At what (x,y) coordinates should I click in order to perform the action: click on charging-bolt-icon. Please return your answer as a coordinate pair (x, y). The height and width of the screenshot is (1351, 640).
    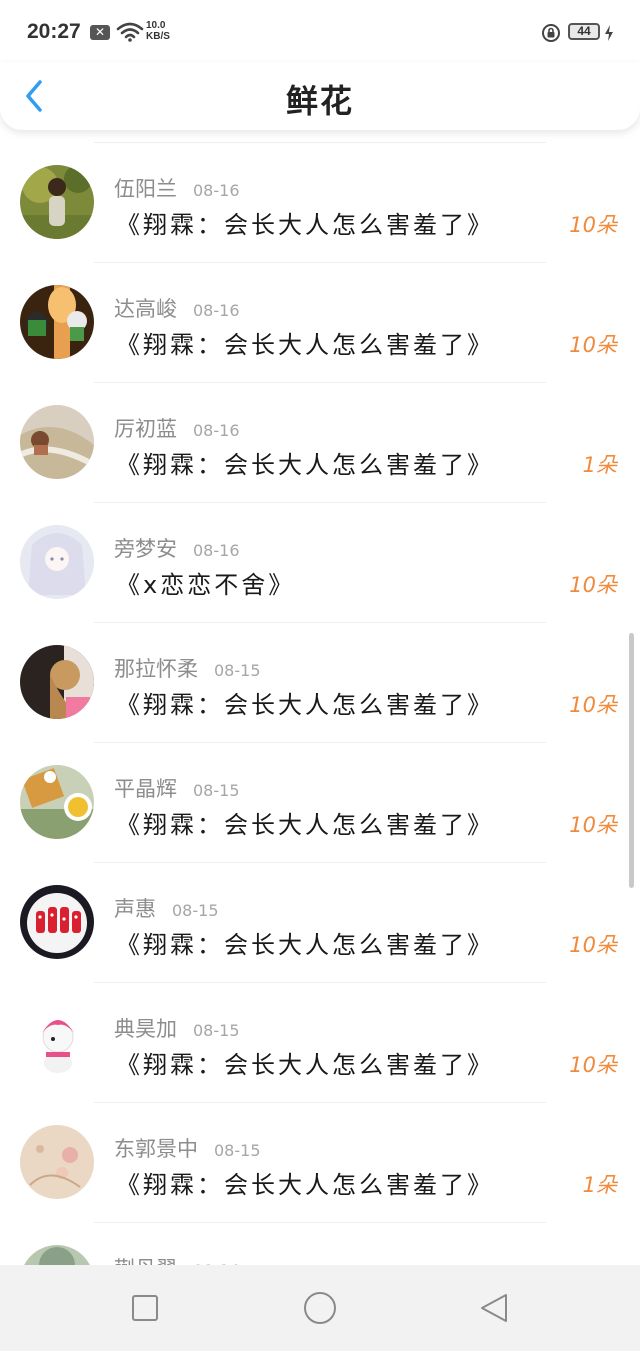
    Looking at the image, I should click on (609, 33).